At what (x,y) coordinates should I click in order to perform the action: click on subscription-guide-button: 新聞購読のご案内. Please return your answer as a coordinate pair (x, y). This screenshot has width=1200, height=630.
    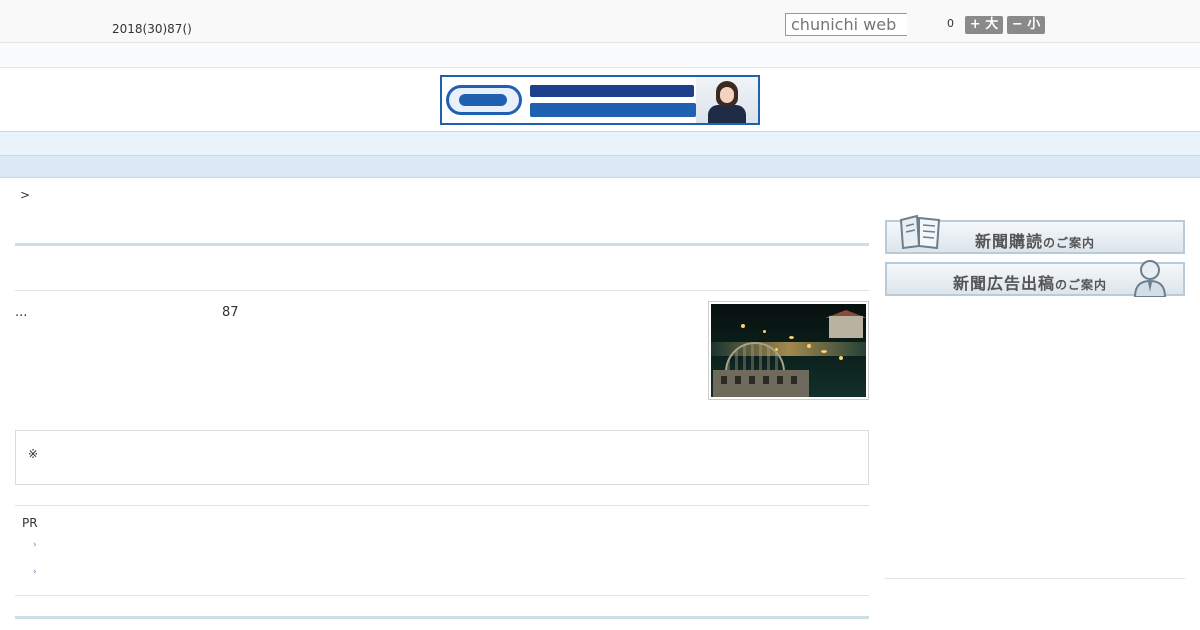
    Looking at the image, I should click on (1035, 234).